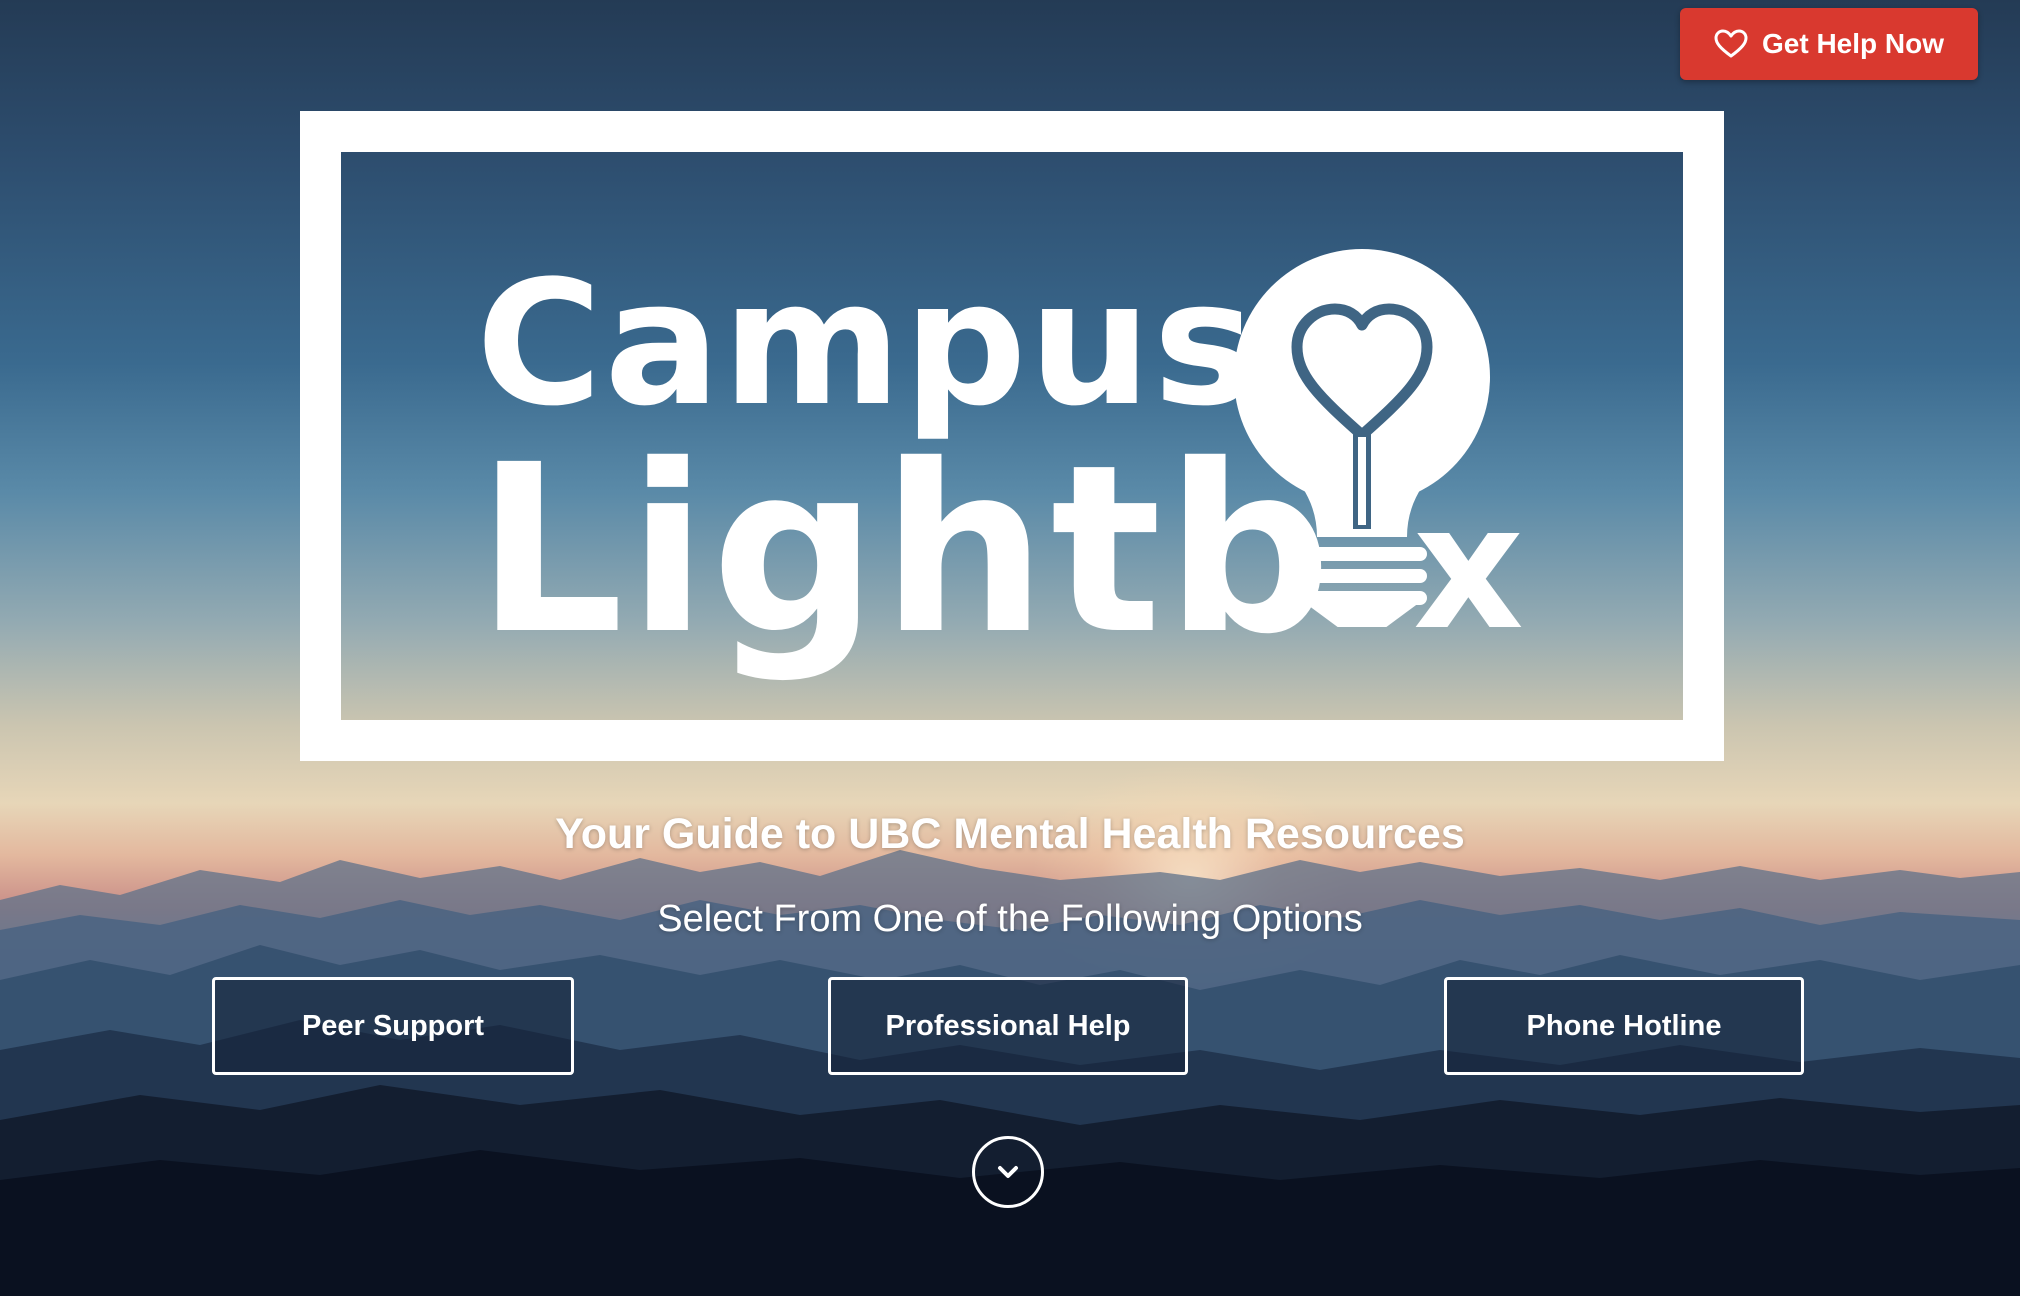 The height and width of the screenshot is (1296, 2020). I want to click on get-help-now-button: Get Help Now, so click(1829, 44).